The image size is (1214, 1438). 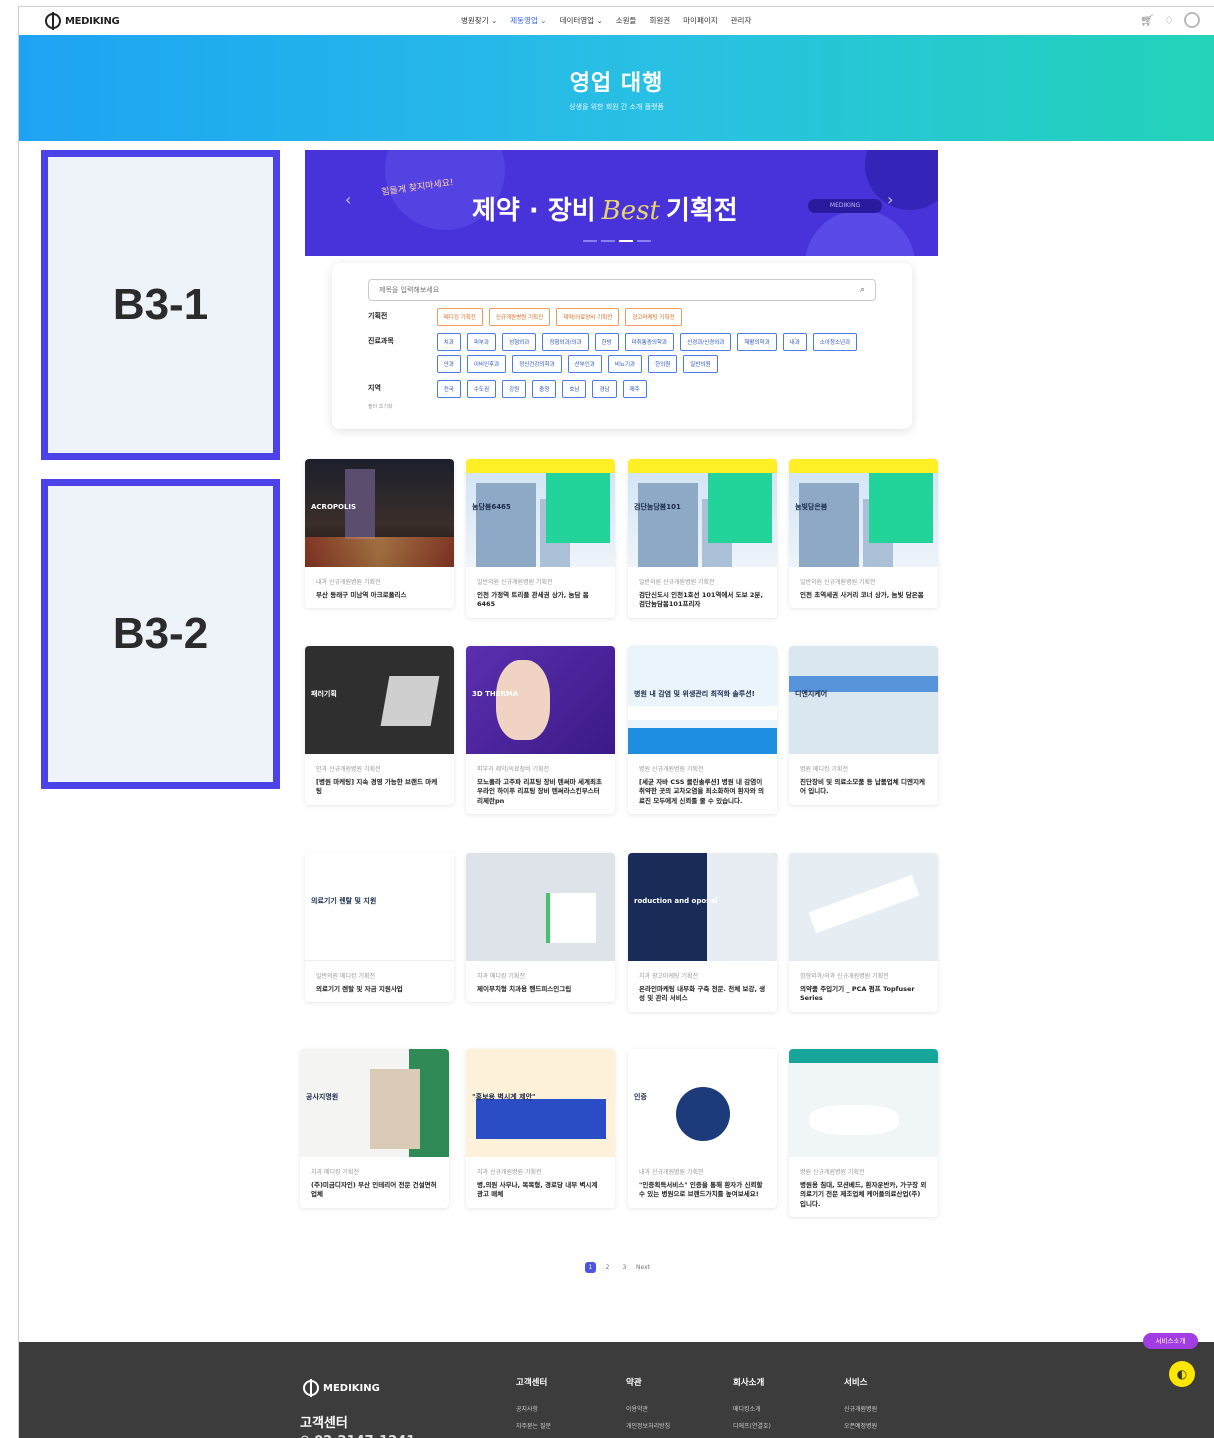 What do you see at coordinates (606, 20) in the screenshot?
I see `main-menu: 병원찾기 ⌄ 제동영업 ⌄ 데이터영업 ⌄ 소원들 회원권 마이페이지 관리자` at bounding box center [606, 20].